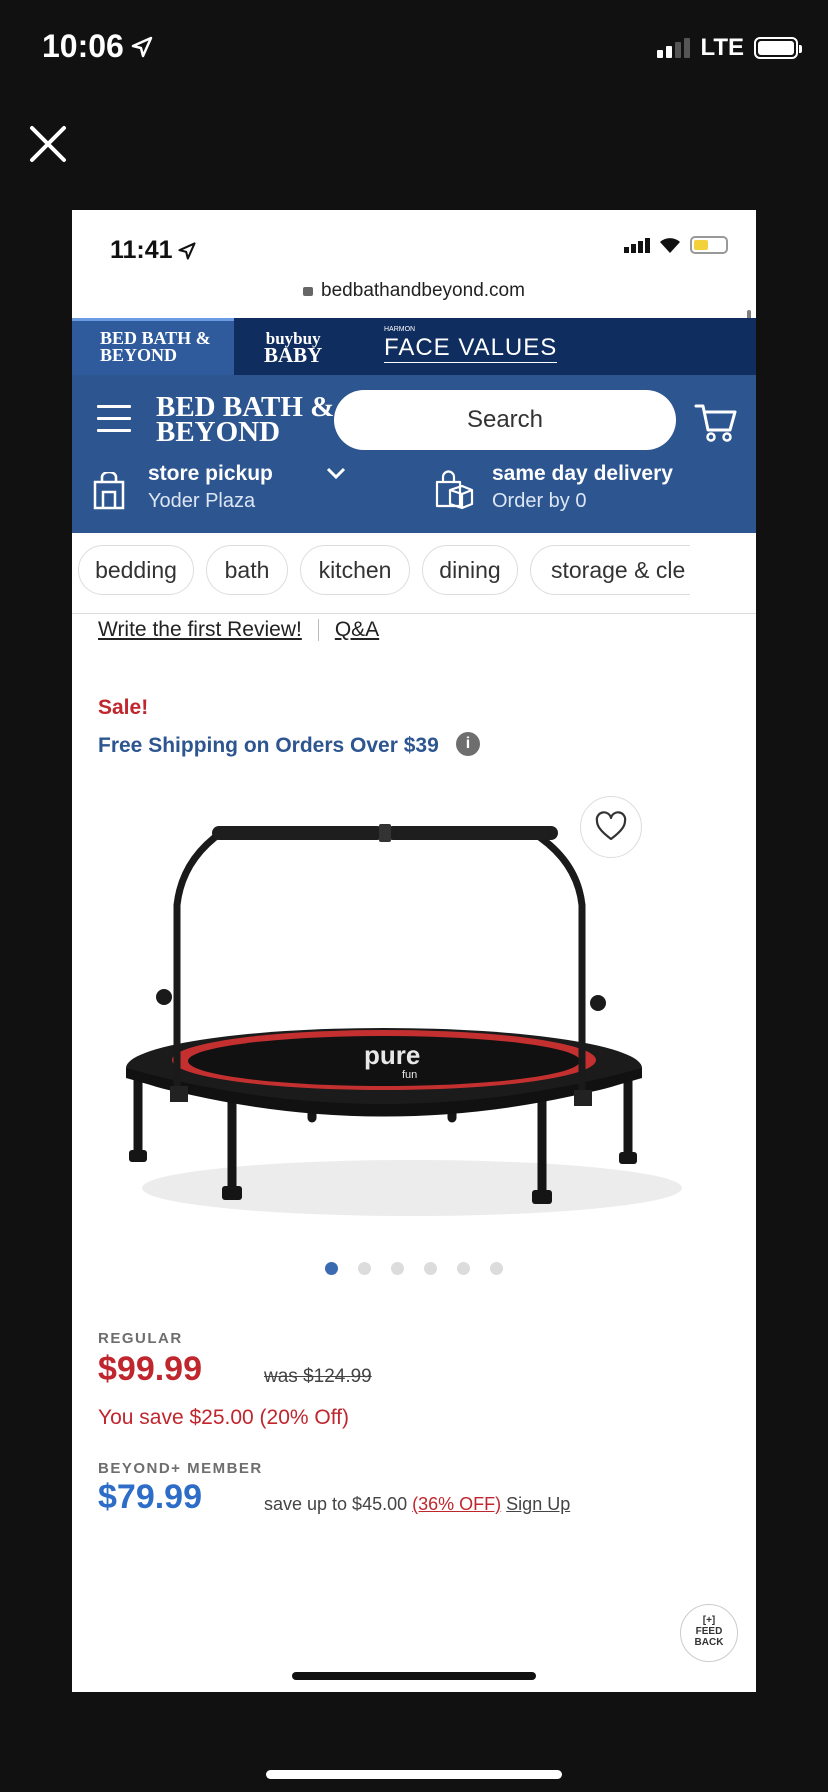  I want to click on network-label: LTE, so click(722, 47).